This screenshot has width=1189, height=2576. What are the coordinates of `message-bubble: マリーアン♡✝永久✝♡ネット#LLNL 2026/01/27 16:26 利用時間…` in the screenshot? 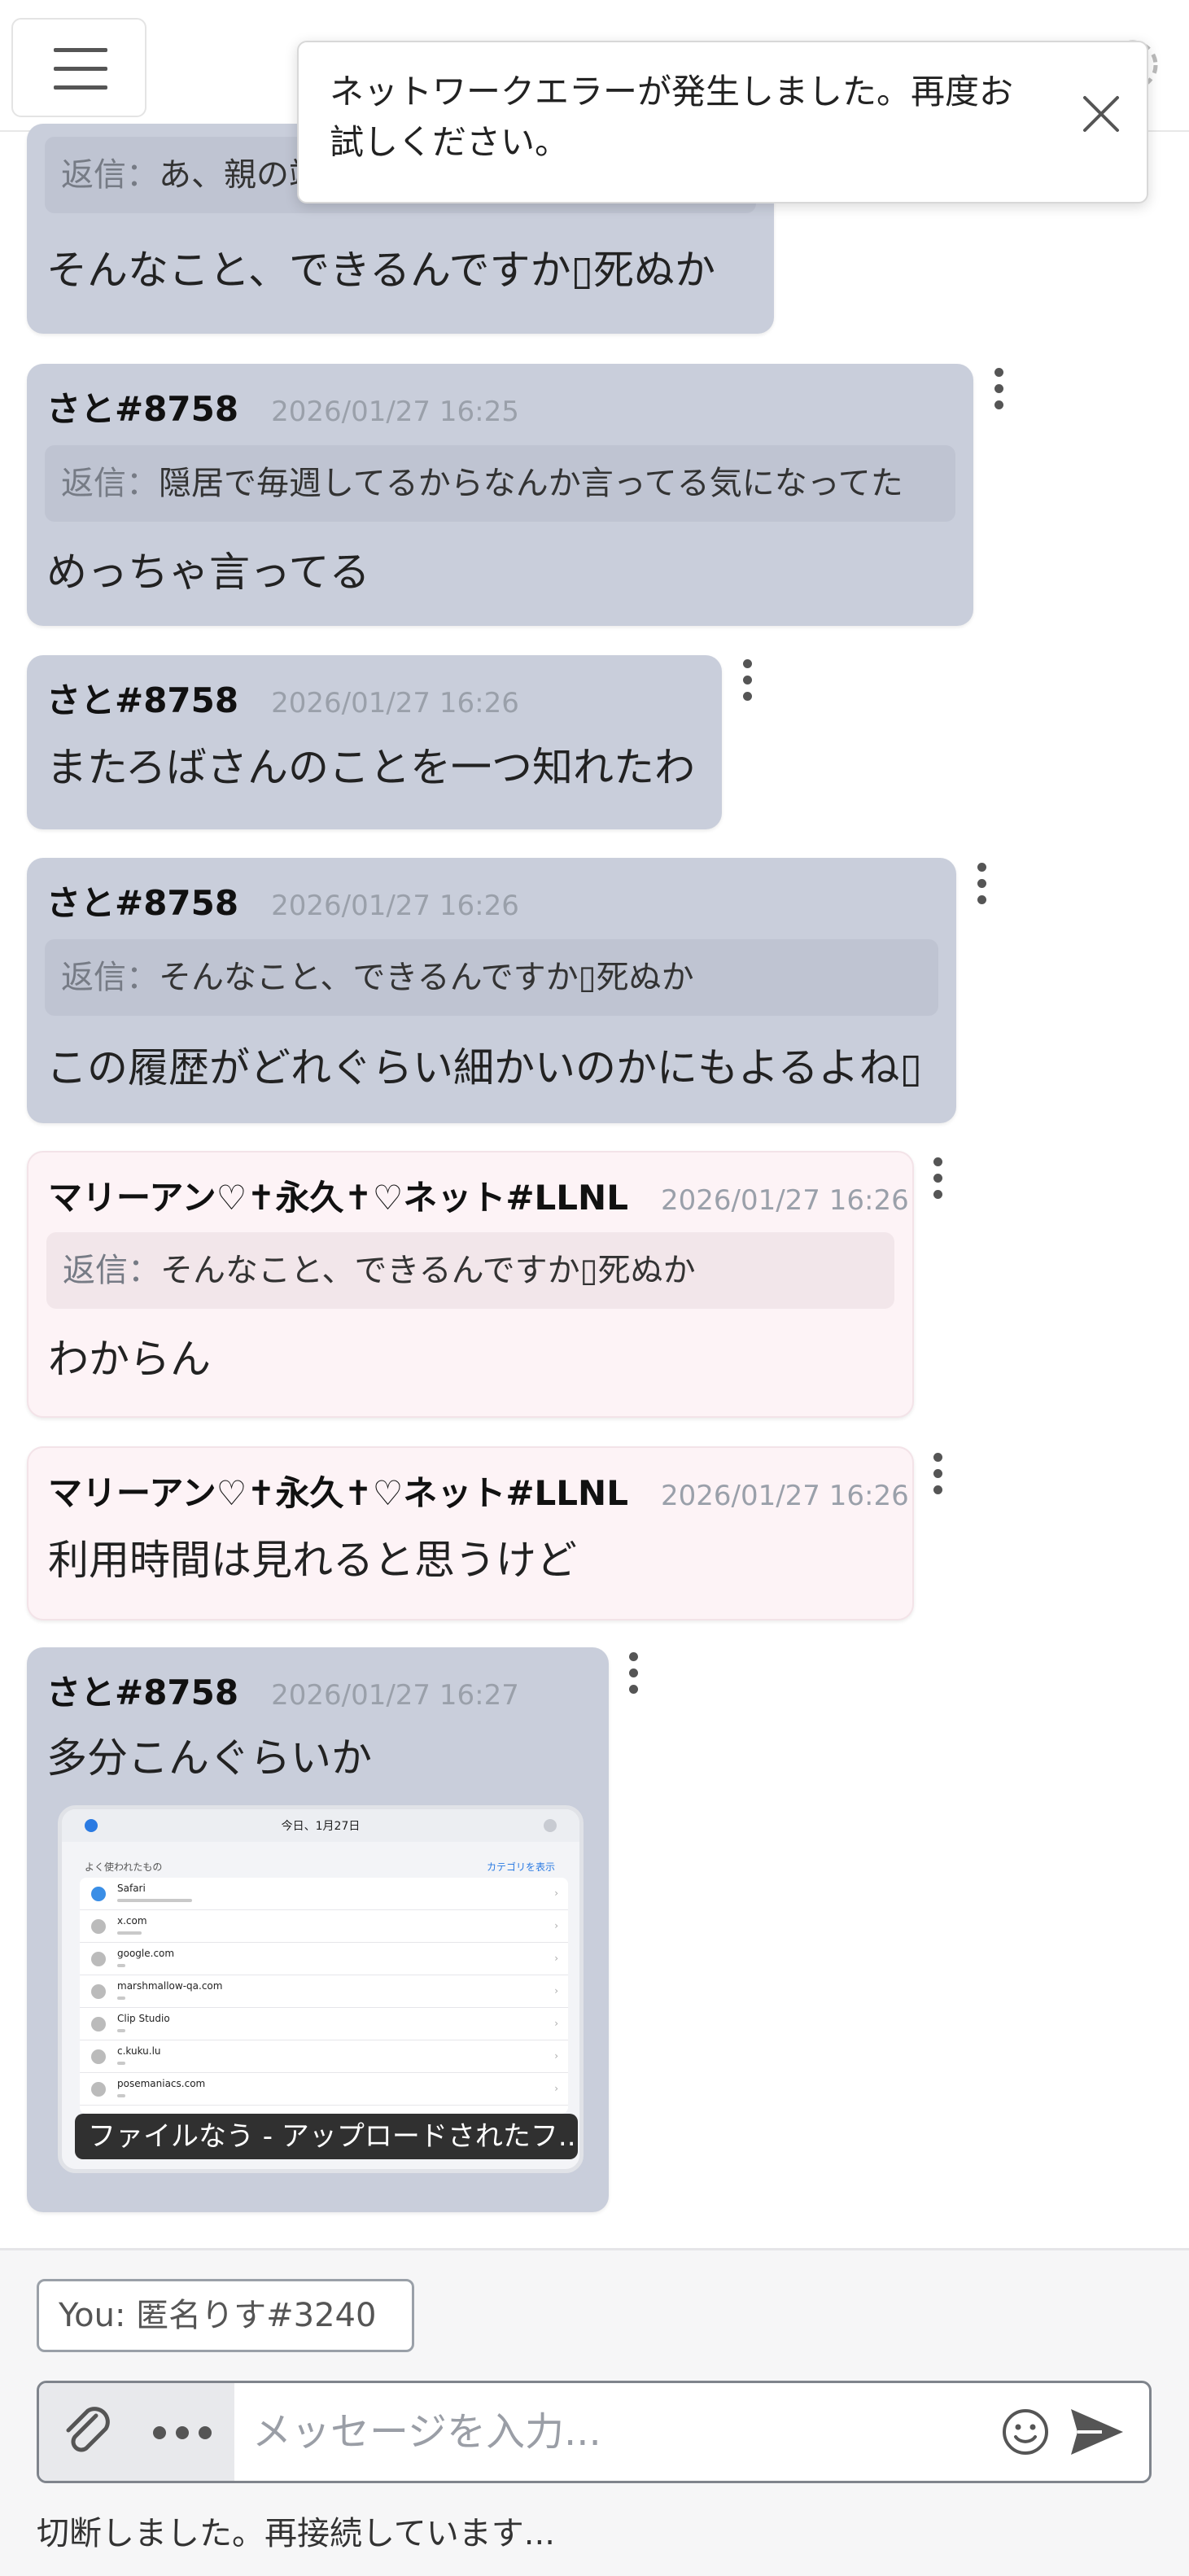 It's located at (471, 1533).